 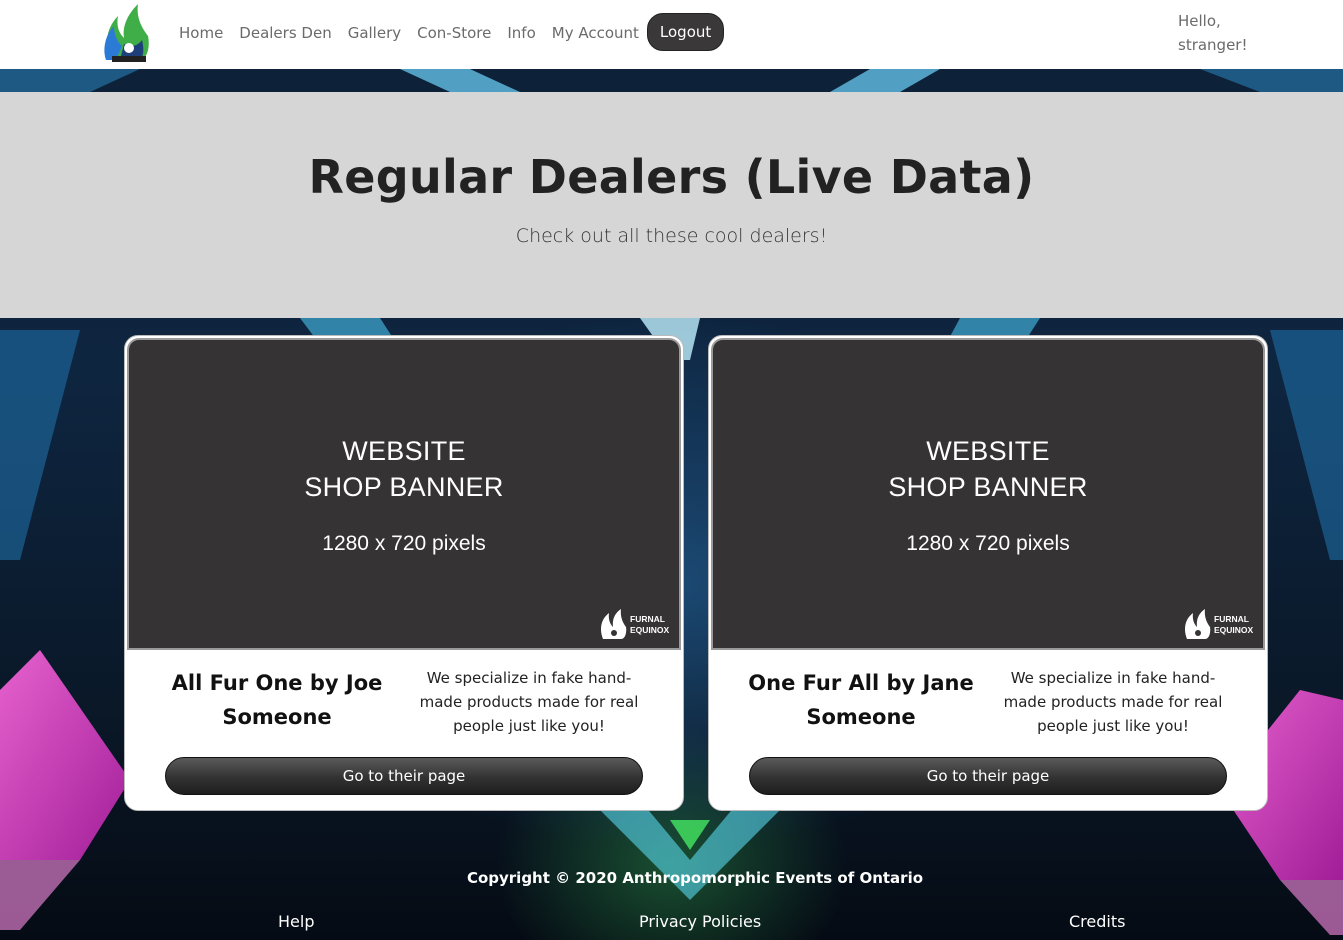 What do you see at coordinates (685, 32) in the screenshot?
I see `logout-button: Logout` at bounding box center [685, 32].